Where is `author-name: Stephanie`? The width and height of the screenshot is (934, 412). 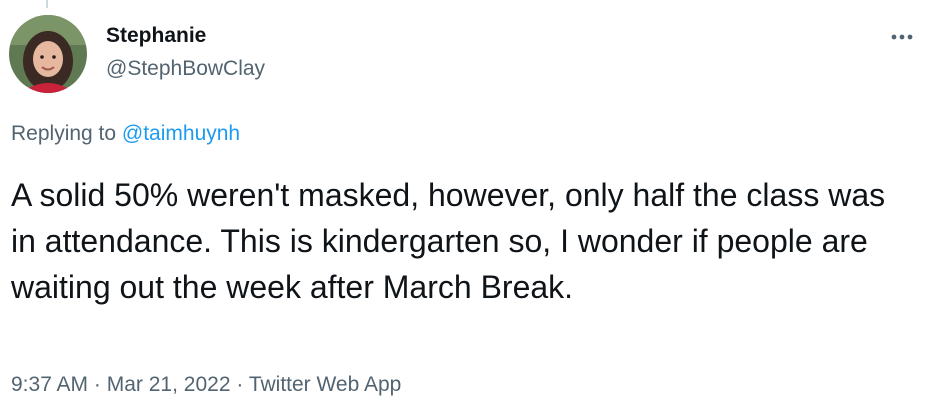
author-name: Stephanie is located at coordinates (156, 36).